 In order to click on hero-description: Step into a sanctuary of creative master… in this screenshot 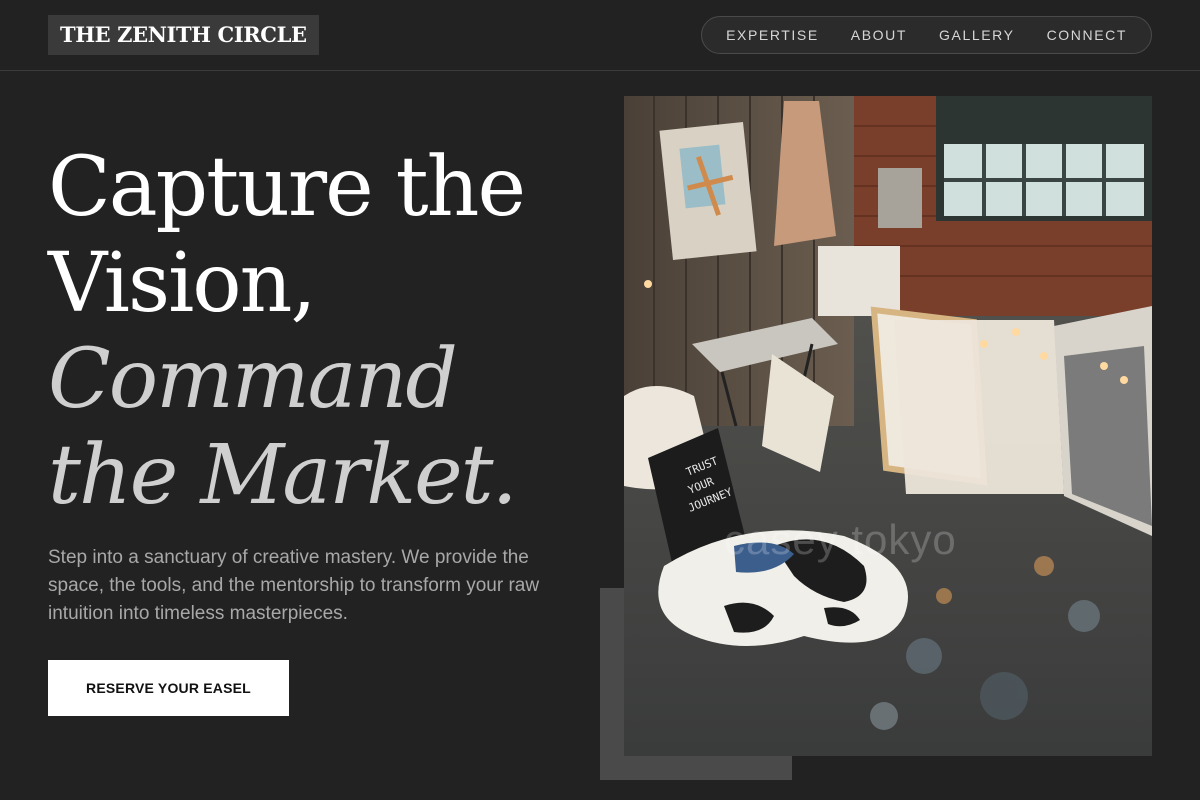, I will do `click(294, 585)`.